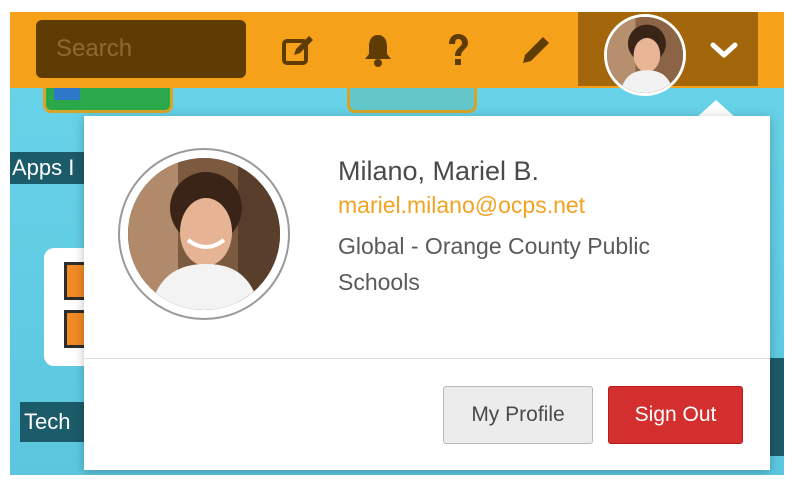 This screenshot has height=487, width=794. Describe the element at coordinates (518, 415) in the screenshot. I see `my-profile-button: My Profile` at that location.